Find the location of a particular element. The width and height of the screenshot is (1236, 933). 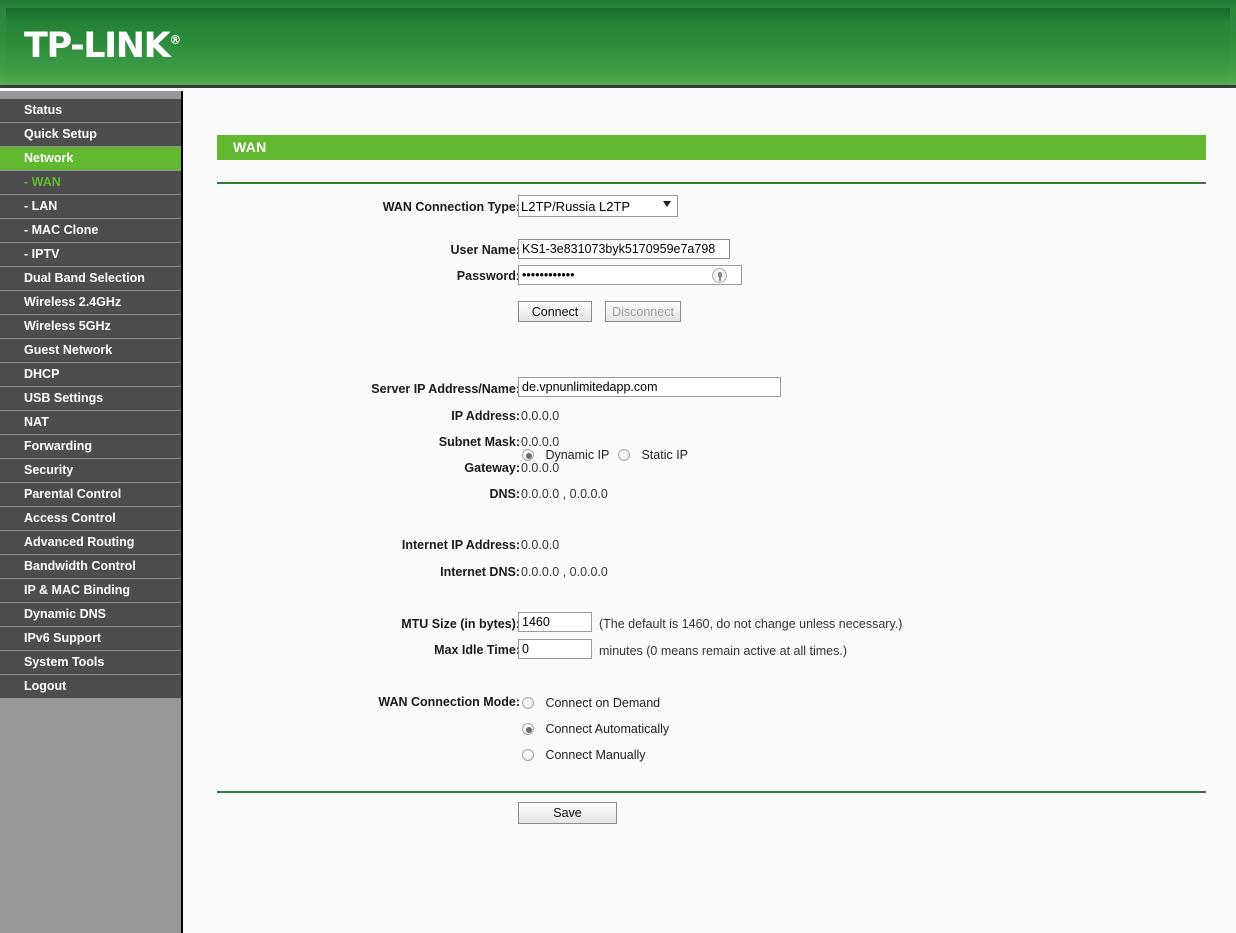

radio-connect-manually-icon is located at coordinates (528, 755).